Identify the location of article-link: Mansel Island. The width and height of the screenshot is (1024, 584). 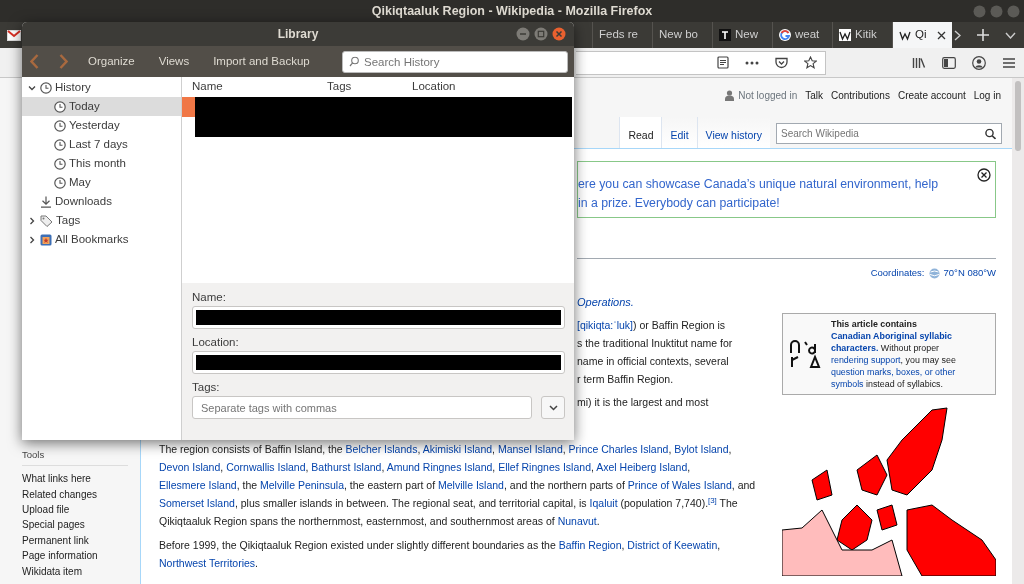
(530, 448).